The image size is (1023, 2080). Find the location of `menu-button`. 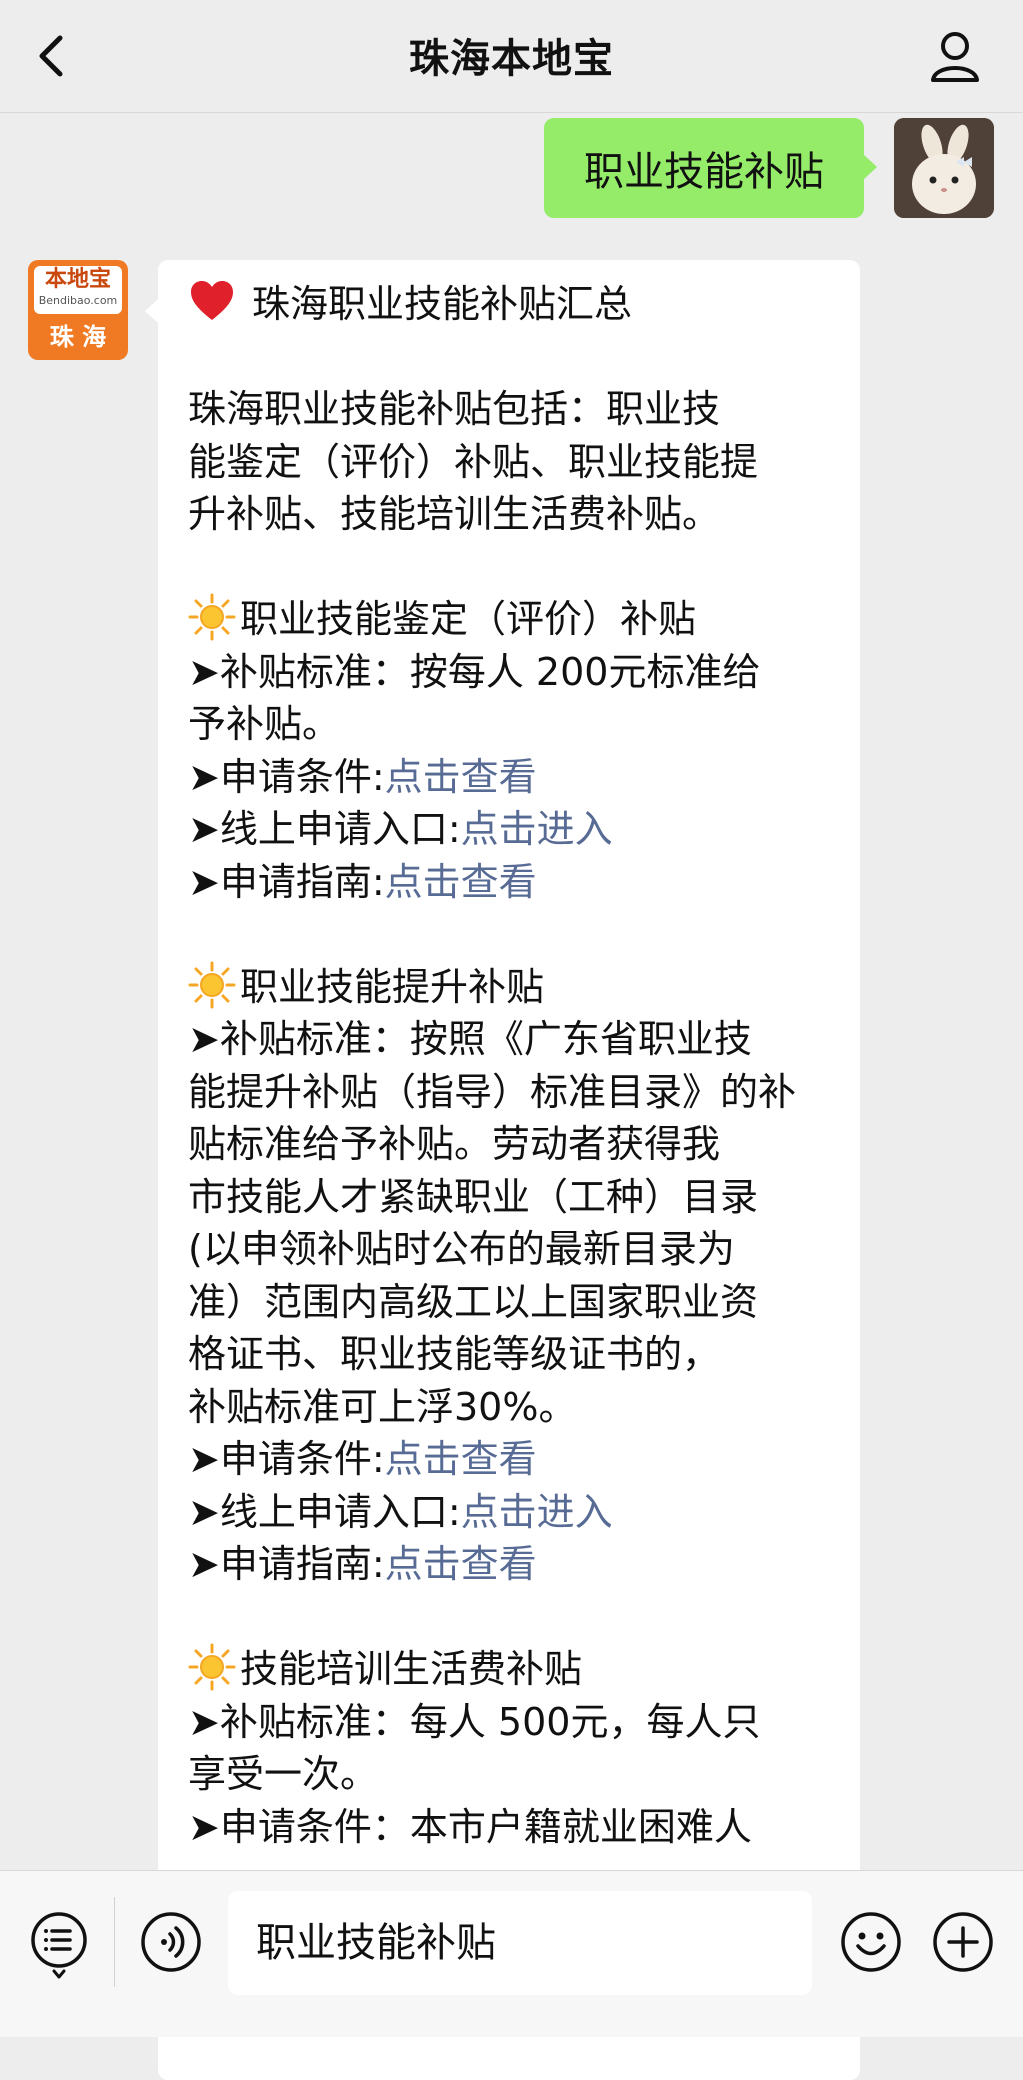

menu-button is located at coordinates (59, 1946).